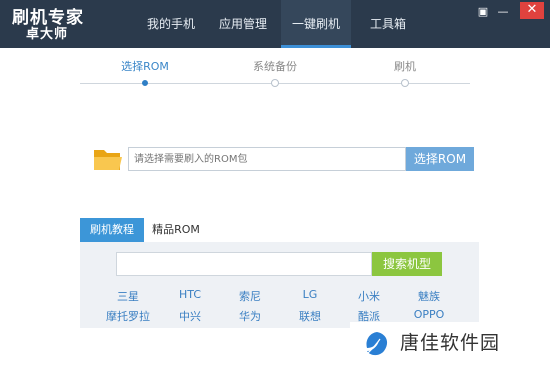 The width and height of the screenshot is (550, 370). I want to click on tab-featured-rom: 精品ROM, so click(176, 230).